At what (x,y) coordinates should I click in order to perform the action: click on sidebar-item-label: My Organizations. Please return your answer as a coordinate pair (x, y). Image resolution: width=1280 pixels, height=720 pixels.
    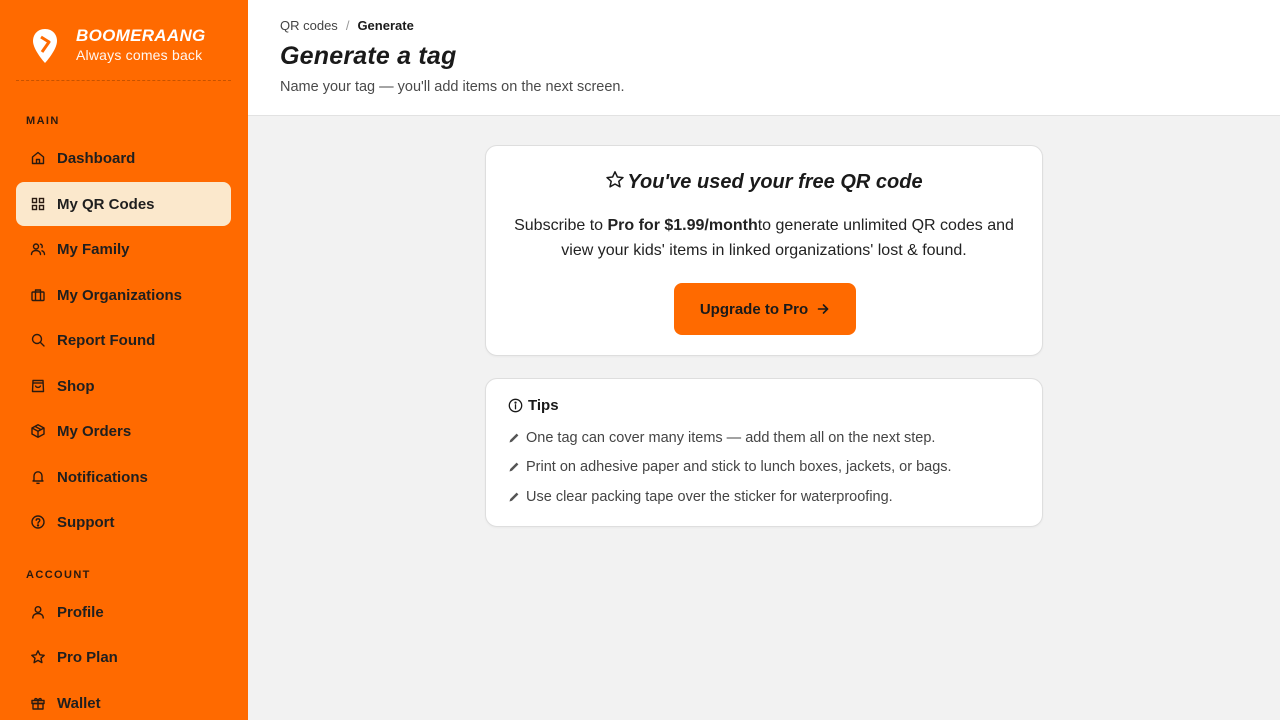
    Looking at the image, I should click on (120, 295).